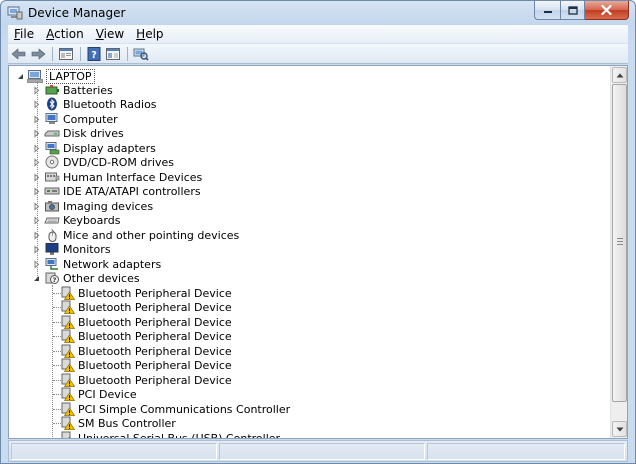 The width and height of the screenshot is (636, 464). I want to click on tree-item-bluetooth-radios: Bluetooth Radios, so click(94, 104).